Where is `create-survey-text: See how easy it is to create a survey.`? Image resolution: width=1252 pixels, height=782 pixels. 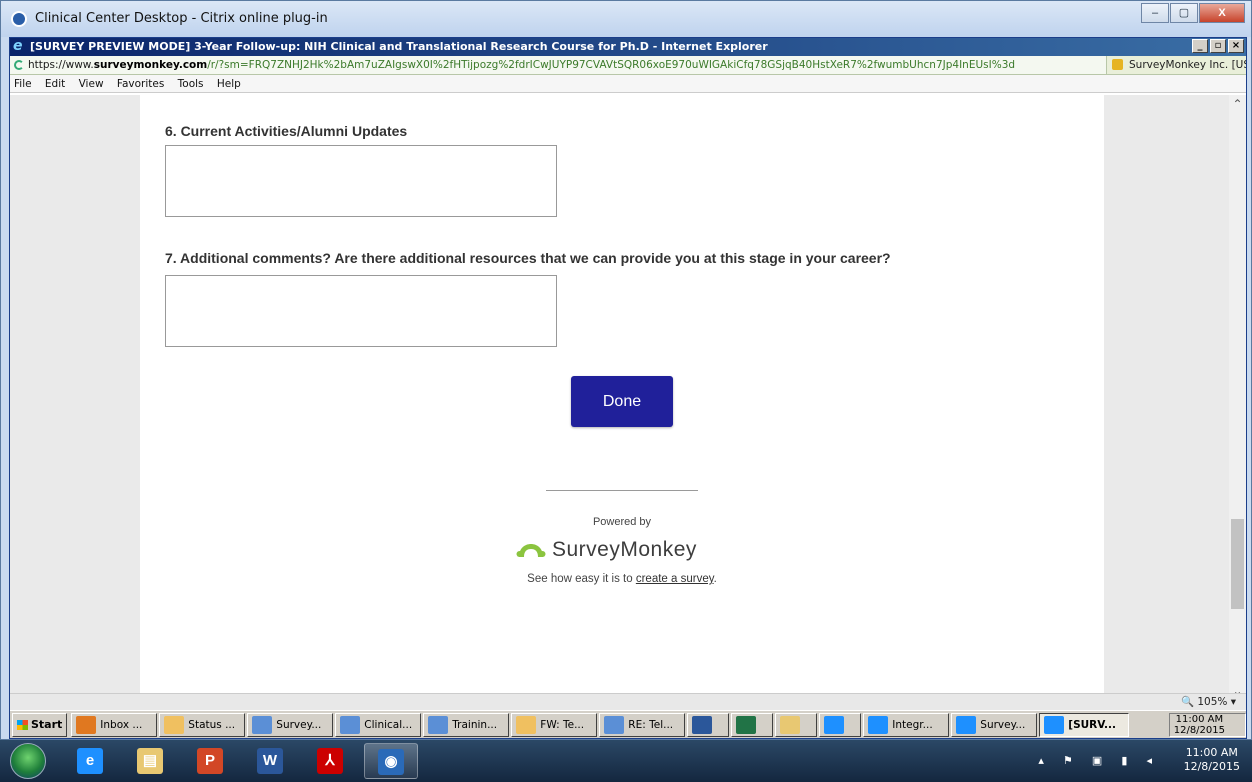
create-survey-text: See how easy it is to create a survey. is located at coordinates (622, 579).